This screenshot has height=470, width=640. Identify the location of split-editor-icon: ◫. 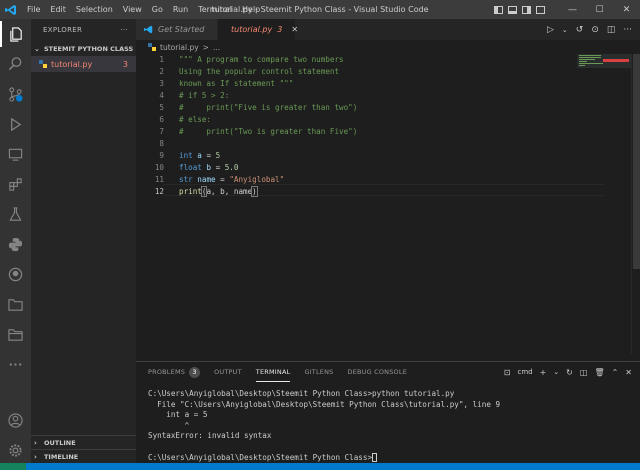
(611, 30).